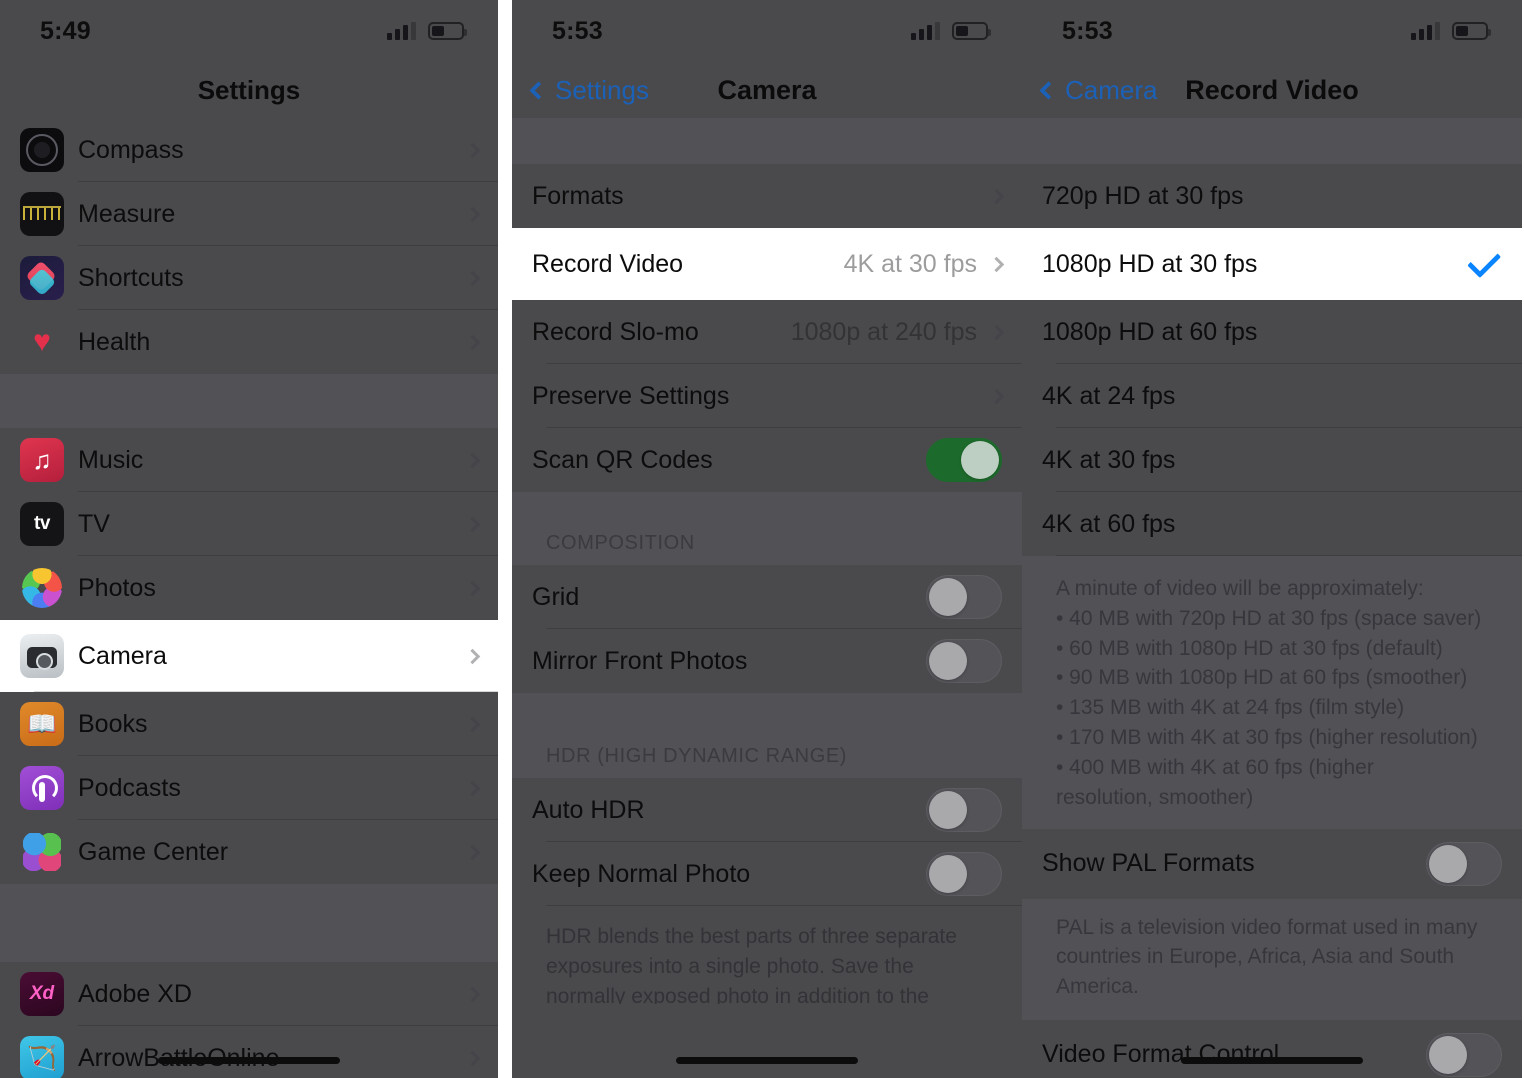 This screenshot has height=1078, width=1524. Describe the element at coordinates (1272, 1048) in the screenshot. I see `row-video-format-control: Video Format Control` at that location.